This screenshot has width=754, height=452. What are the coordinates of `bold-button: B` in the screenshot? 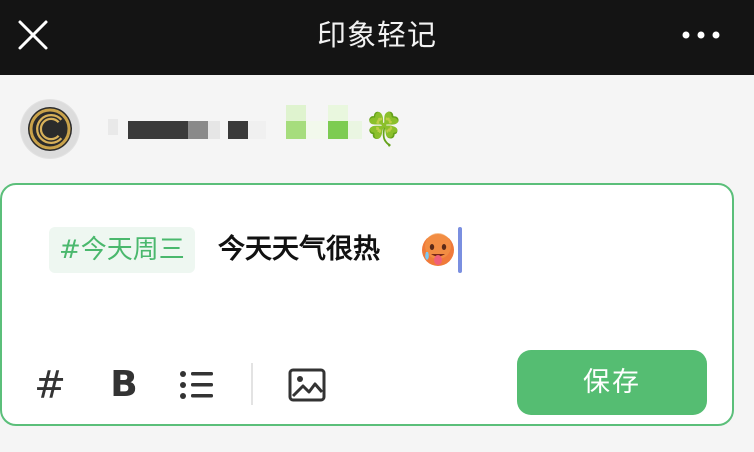 It's located at (124, 385).